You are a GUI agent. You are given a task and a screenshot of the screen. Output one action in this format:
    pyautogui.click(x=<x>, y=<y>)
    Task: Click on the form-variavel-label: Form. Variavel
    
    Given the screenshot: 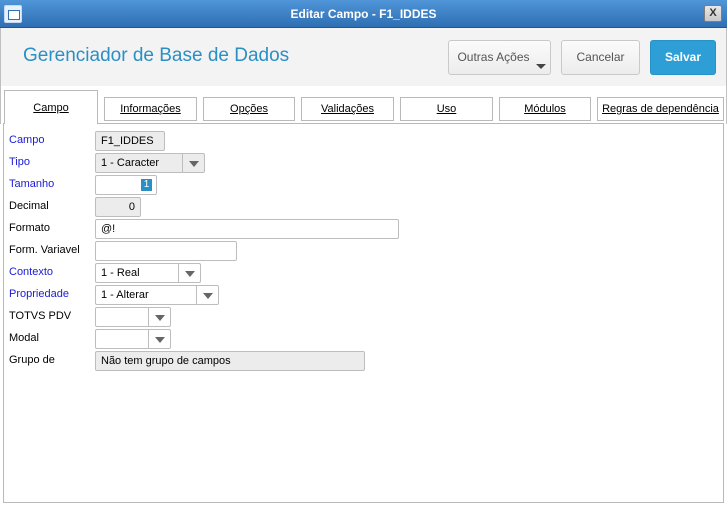 What is the action you would take?
    pyautogui.click(x=44, y=250)
    